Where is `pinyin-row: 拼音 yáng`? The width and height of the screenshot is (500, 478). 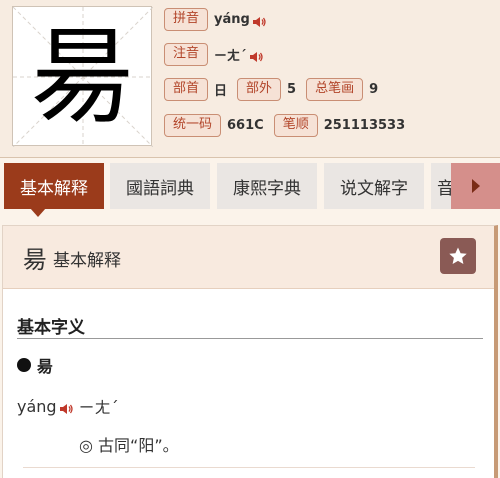
pinyin-row: 拼音 yáng is located at coordinates (215, 19).